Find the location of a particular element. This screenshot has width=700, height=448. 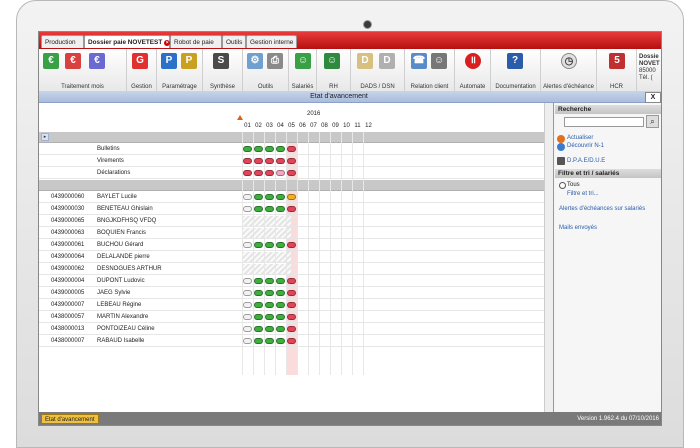

tab-robot-de-paie: Robot de paie is located at coordinates (196, 41).